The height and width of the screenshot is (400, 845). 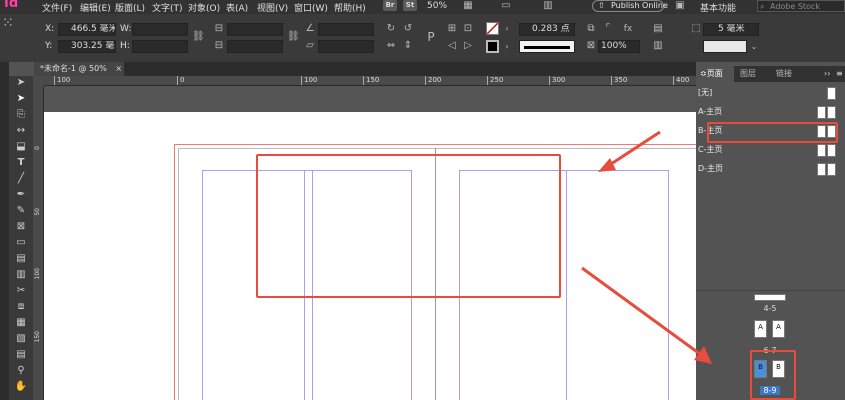 What do you see at coordinates (468, 6) in the screenshot?
I see `view-options-icon: ▦` at bounding box center [468, 6].